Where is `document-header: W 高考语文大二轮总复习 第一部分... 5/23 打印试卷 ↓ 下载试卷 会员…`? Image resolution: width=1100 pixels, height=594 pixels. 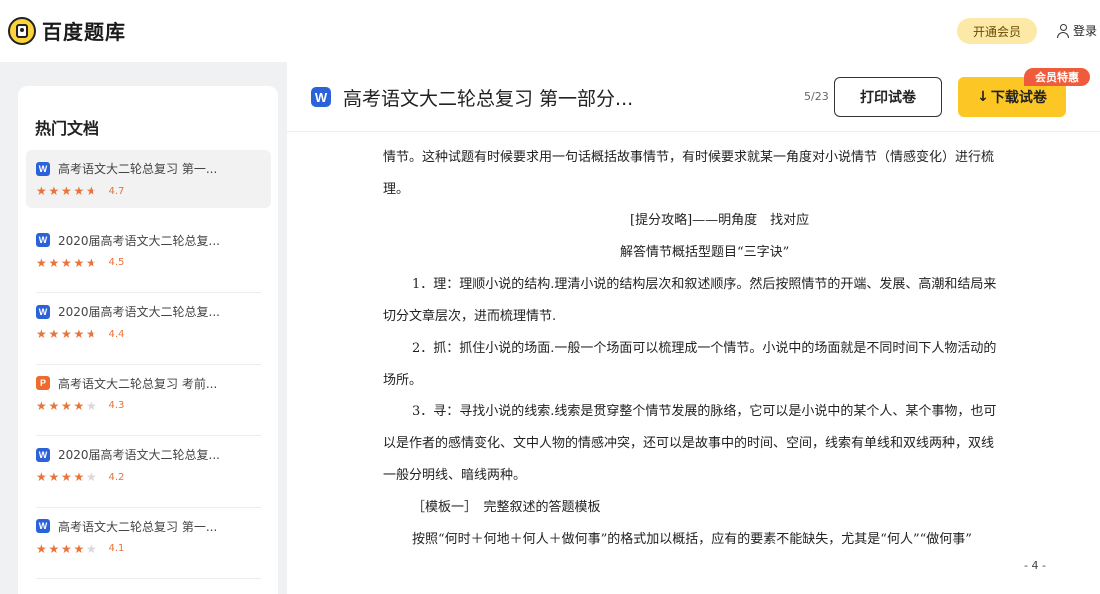 document-header: W 高考语文大二轮总复习 第一部分... 5/23 打印试卷 ↓ 下载试卷 会员… is located at coordinates (693, 97).